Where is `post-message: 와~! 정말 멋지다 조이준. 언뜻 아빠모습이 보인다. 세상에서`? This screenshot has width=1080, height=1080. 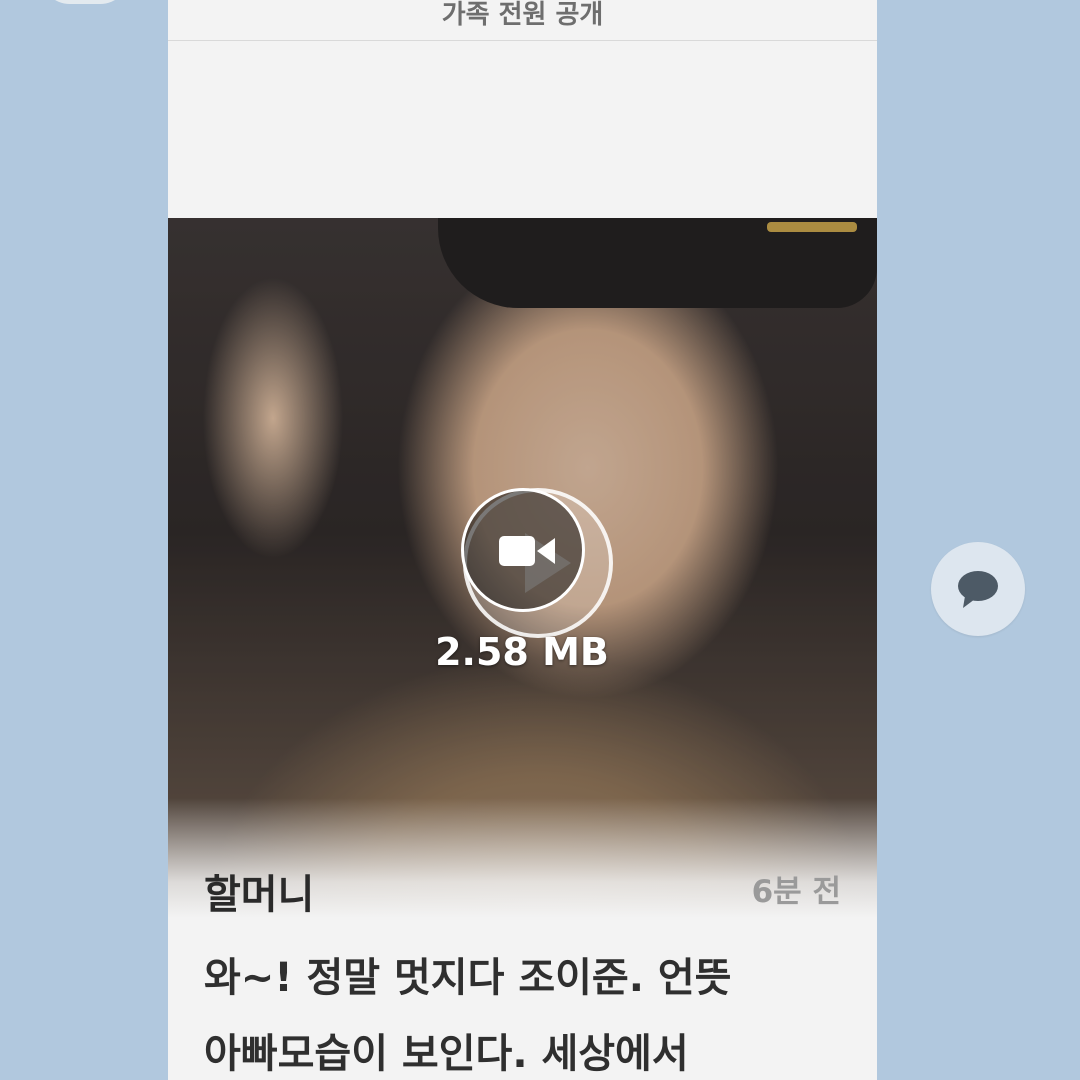
post-message: 와~! 정말 멋지다 조이준. 언뜻 아빠모습이 보인다. 세상에서 is located at coordinates (524, 1010).